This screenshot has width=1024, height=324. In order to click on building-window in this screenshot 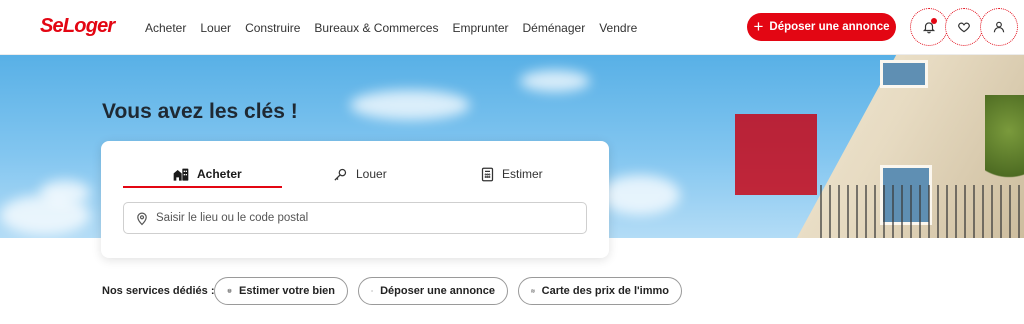, I will do `click(904, 74)`.